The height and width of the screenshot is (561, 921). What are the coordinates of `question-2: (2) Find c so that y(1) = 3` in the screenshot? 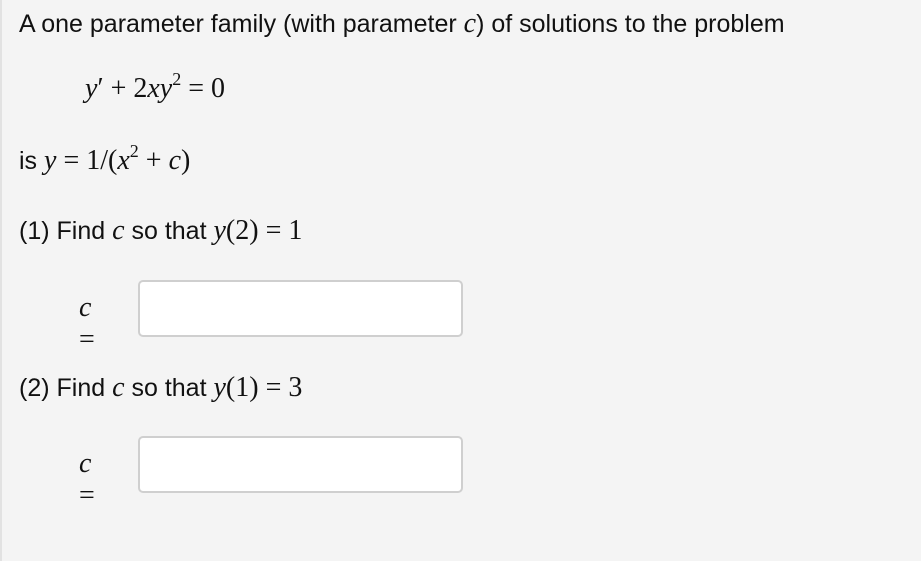 It's located at (160, 388).